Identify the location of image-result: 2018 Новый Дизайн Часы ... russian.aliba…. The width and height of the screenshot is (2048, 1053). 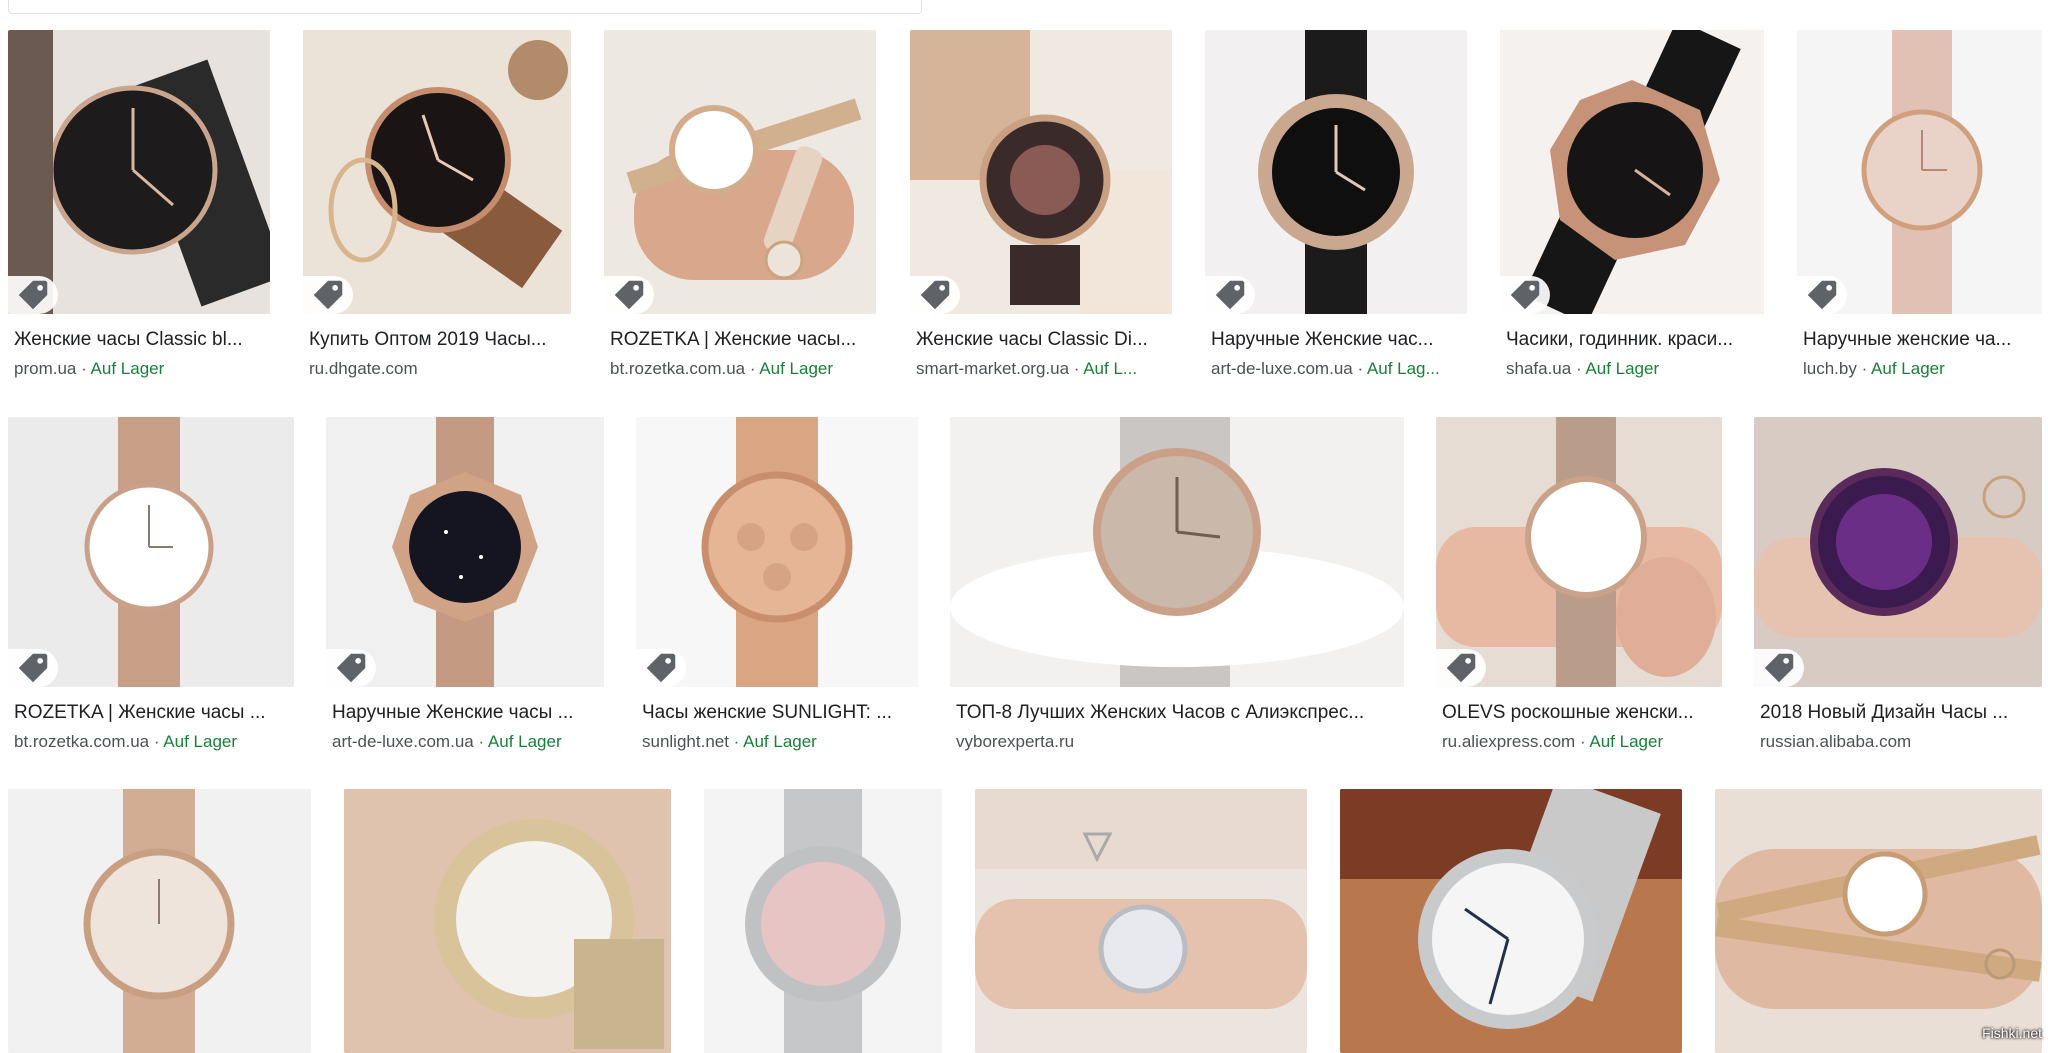
(1898, 585).